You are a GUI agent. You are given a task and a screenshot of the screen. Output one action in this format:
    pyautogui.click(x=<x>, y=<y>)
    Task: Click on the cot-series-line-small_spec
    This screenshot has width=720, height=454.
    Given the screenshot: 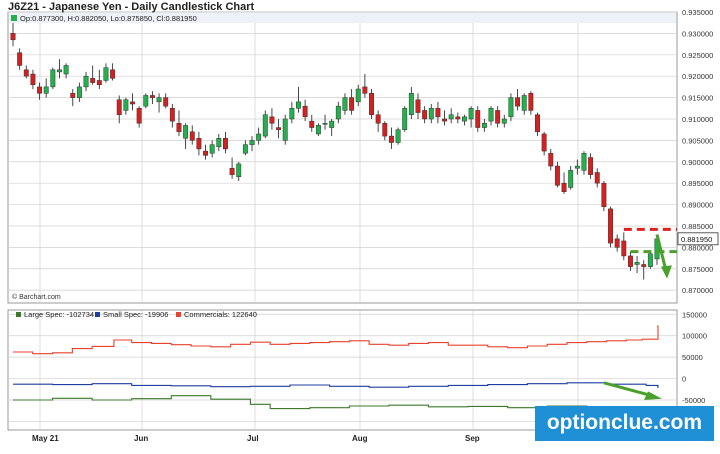 What is the action you would take?
    pyautogui.click(x=336, y=385)
    